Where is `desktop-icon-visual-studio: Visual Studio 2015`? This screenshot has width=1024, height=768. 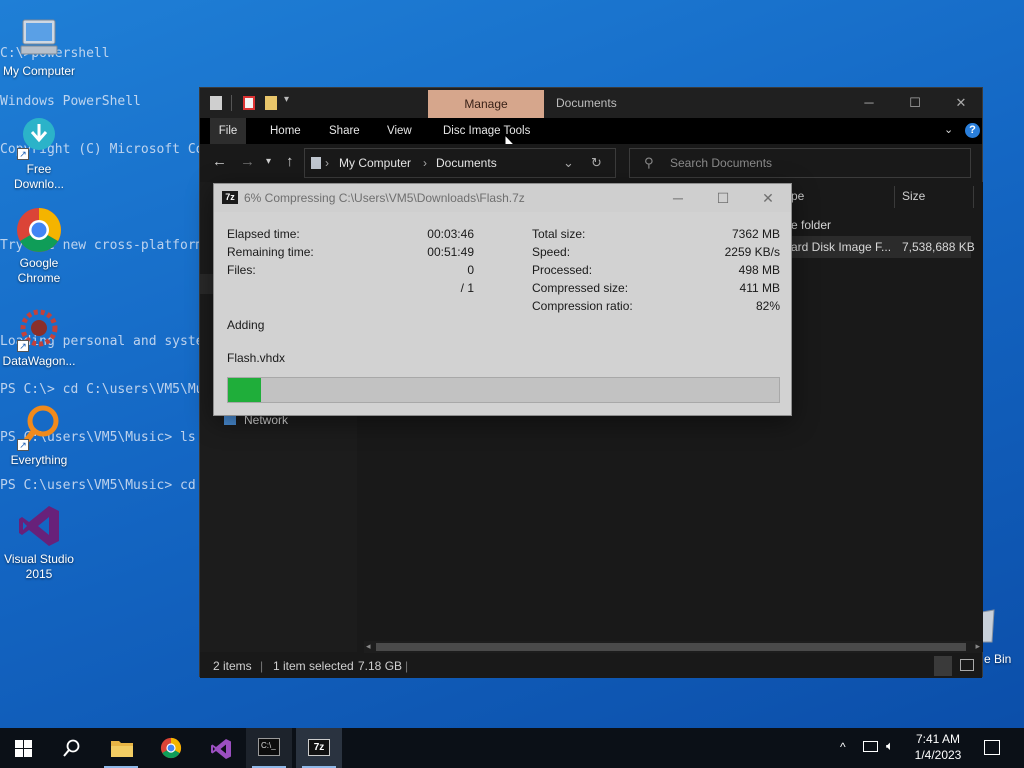
desktop-icon-visual-studio: Visual Studio 2015 is located at coordinates (39, 542).